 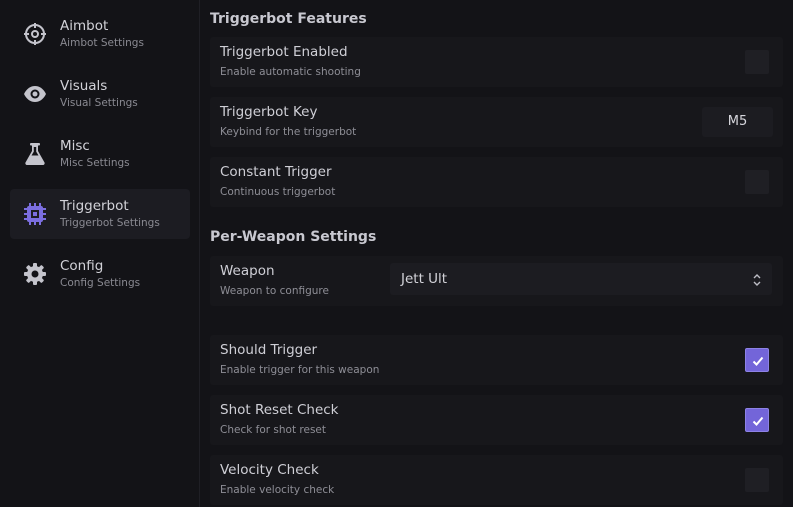 What do you see at coordinates (100, 283) in the screenshot?
I see `sidebar-item-subtitle: Config Settings` at bounding box center [100, 283].